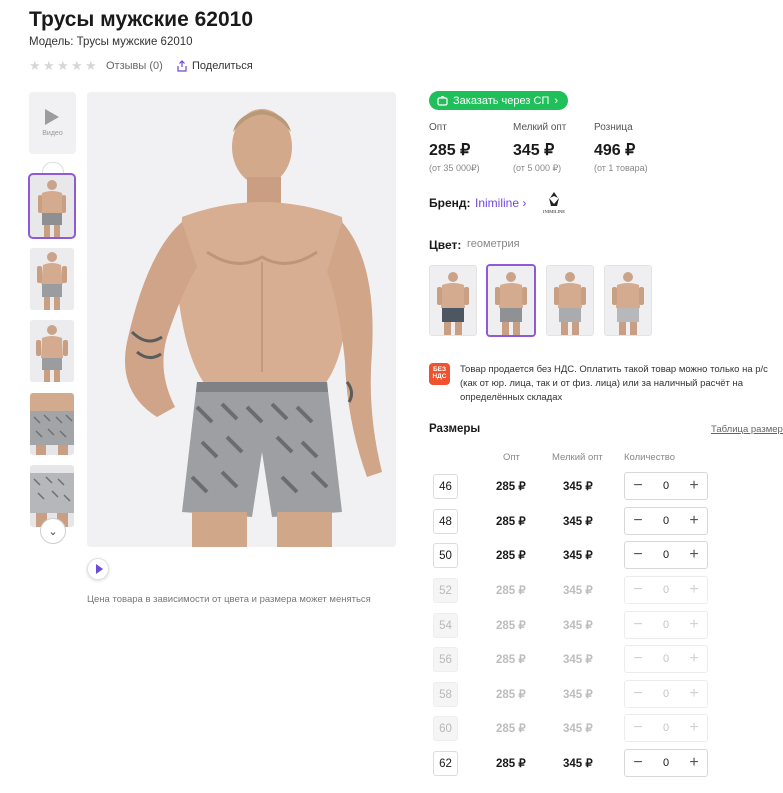 The height and width of the screenshot is (793, 783). What do you see at coordinates (445, 659) in the screenshot?
I see `size-value: 56` at bounding box center [445, 659].